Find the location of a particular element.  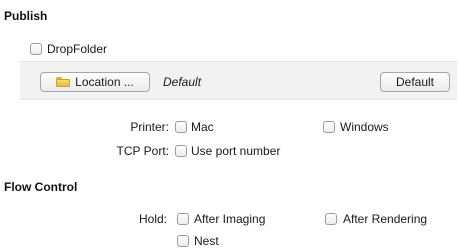

after-imaging-label: After Imaging is located at coordinates (230, 219).